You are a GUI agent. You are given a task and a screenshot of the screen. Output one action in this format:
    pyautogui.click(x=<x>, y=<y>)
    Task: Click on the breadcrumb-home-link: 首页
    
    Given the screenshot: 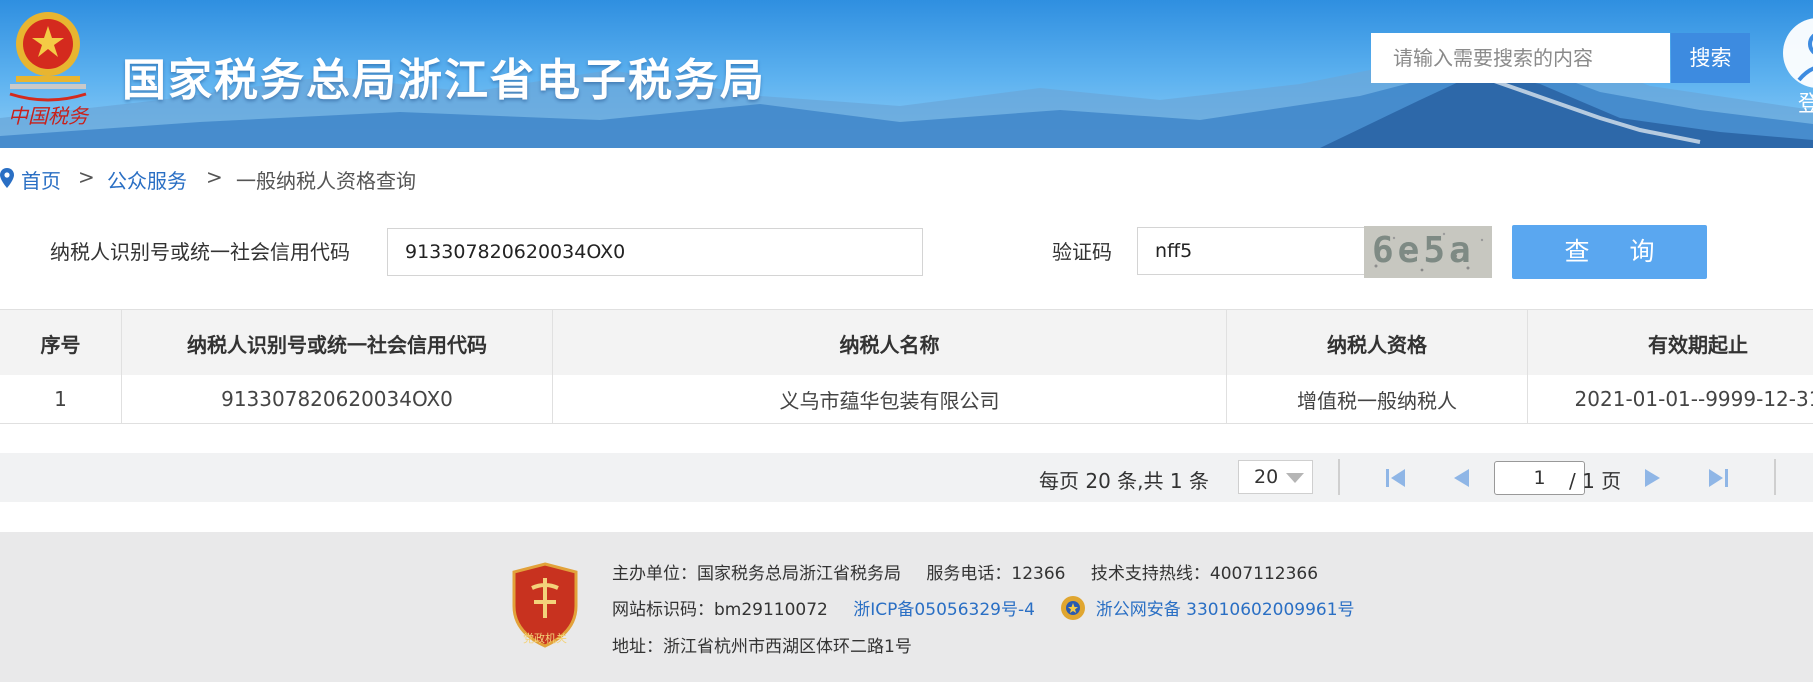 What is the action you would take?
    pyautogui.click(x=41, y=179)
    